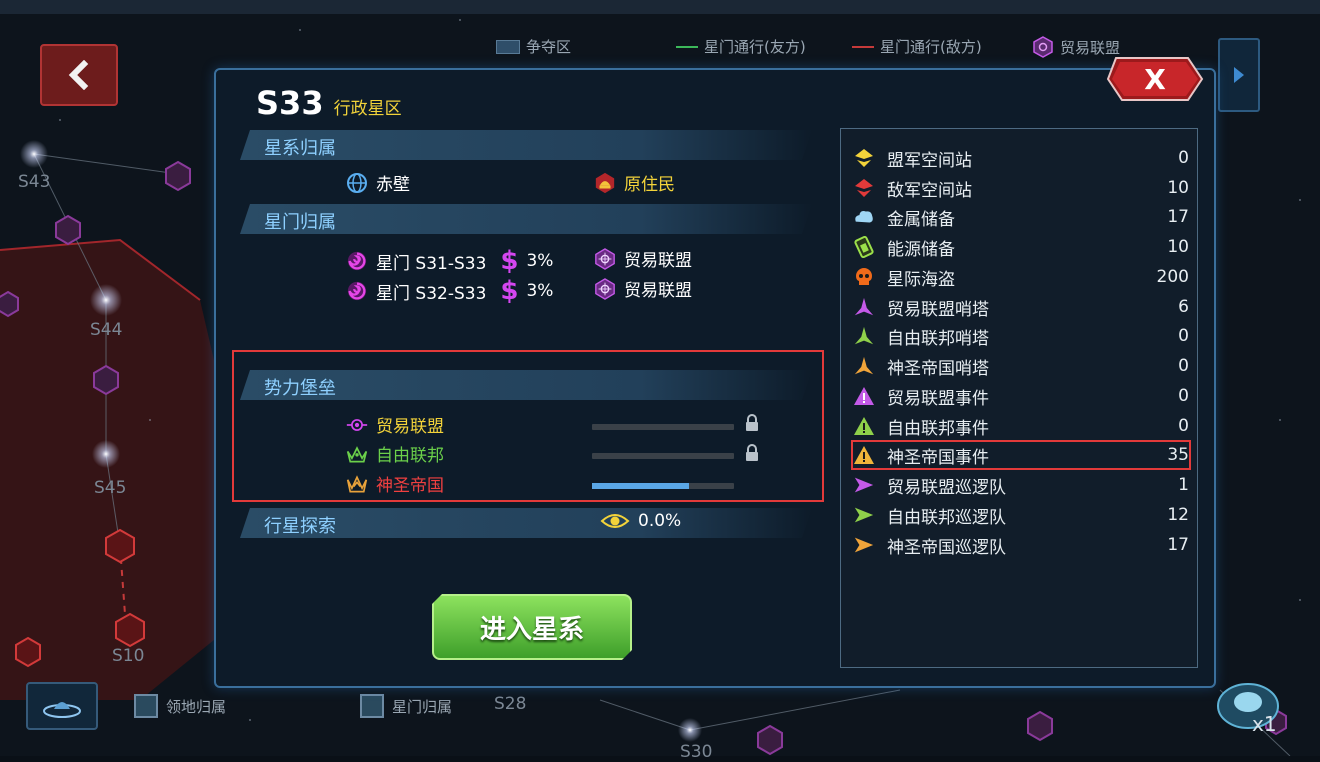 This screenshot has width=1320, height=762. I want to click on gate-row: 星门 S32-S33 $ 3%, so click(449, 291).